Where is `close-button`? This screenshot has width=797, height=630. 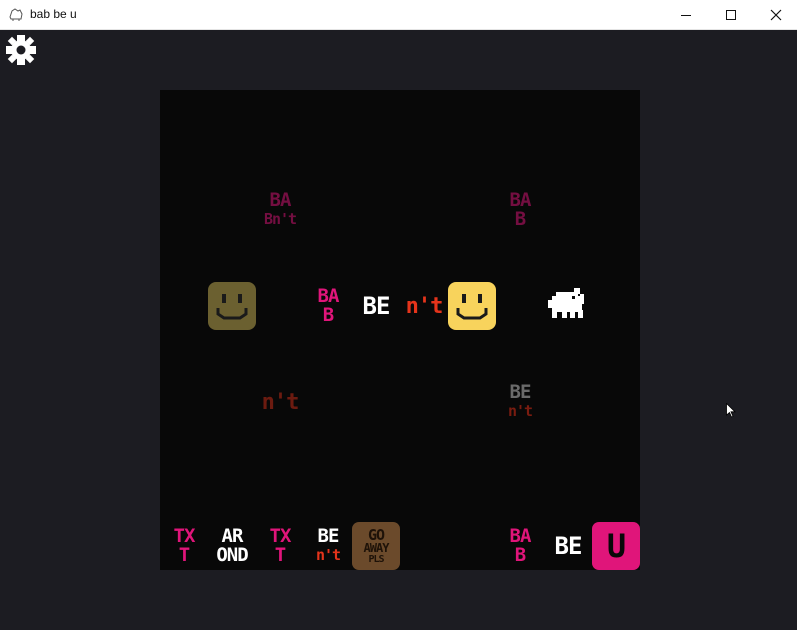
close-button is located at coordinates (775, 14).